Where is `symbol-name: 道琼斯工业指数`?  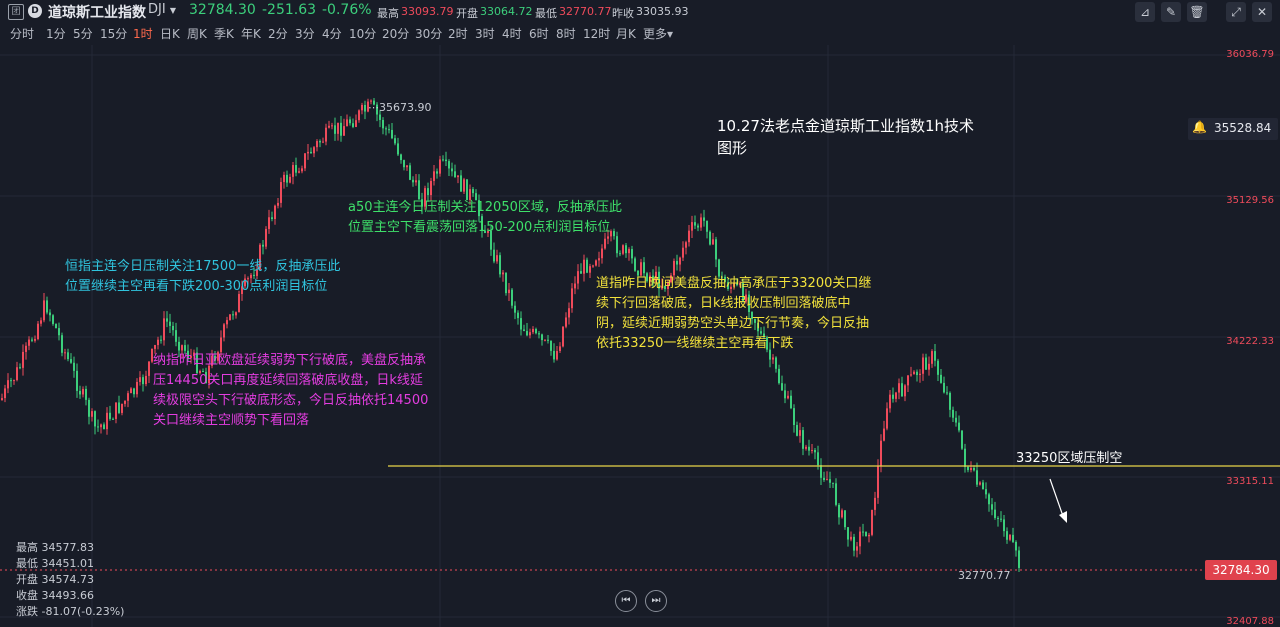 symbol-name: 道琼斯工业指数 is located at coordinates (97, 12).